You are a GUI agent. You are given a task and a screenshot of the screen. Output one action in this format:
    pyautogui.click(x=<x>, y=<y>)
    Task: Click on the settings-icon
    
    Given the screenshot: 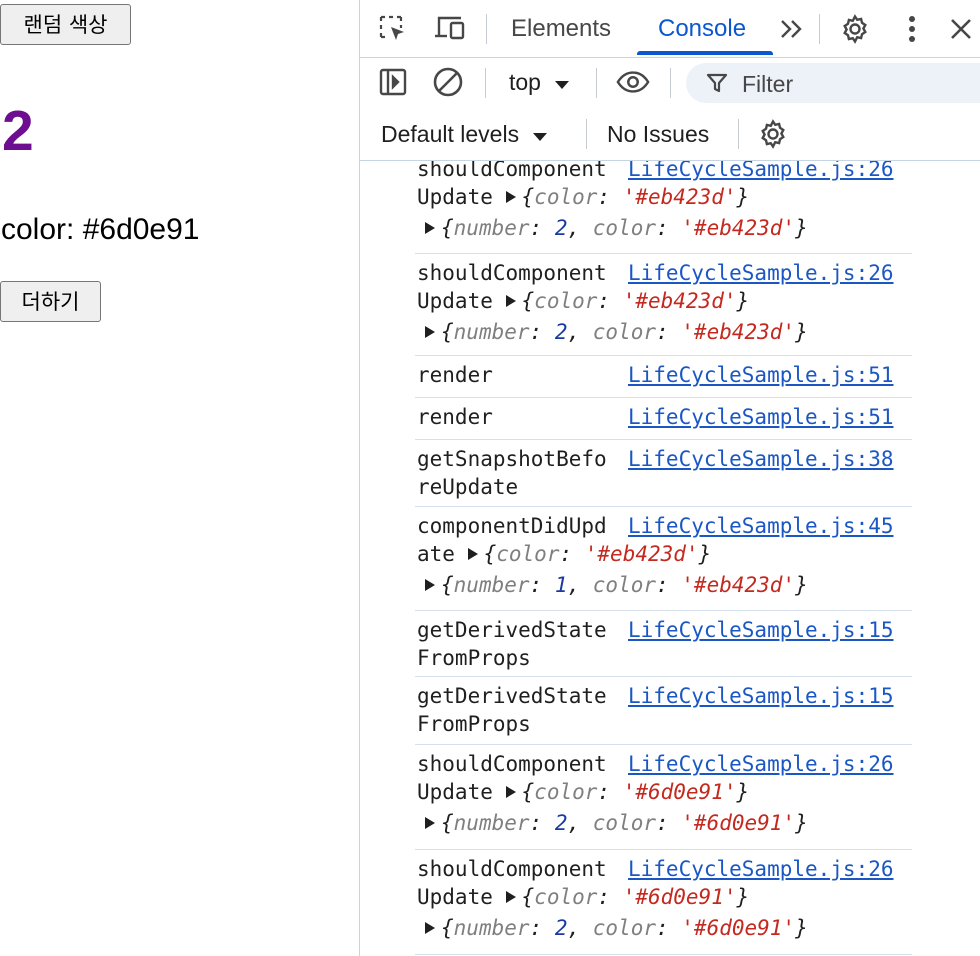 What is the action you would take?
    pyautogui.click(x=855, y=29)
    